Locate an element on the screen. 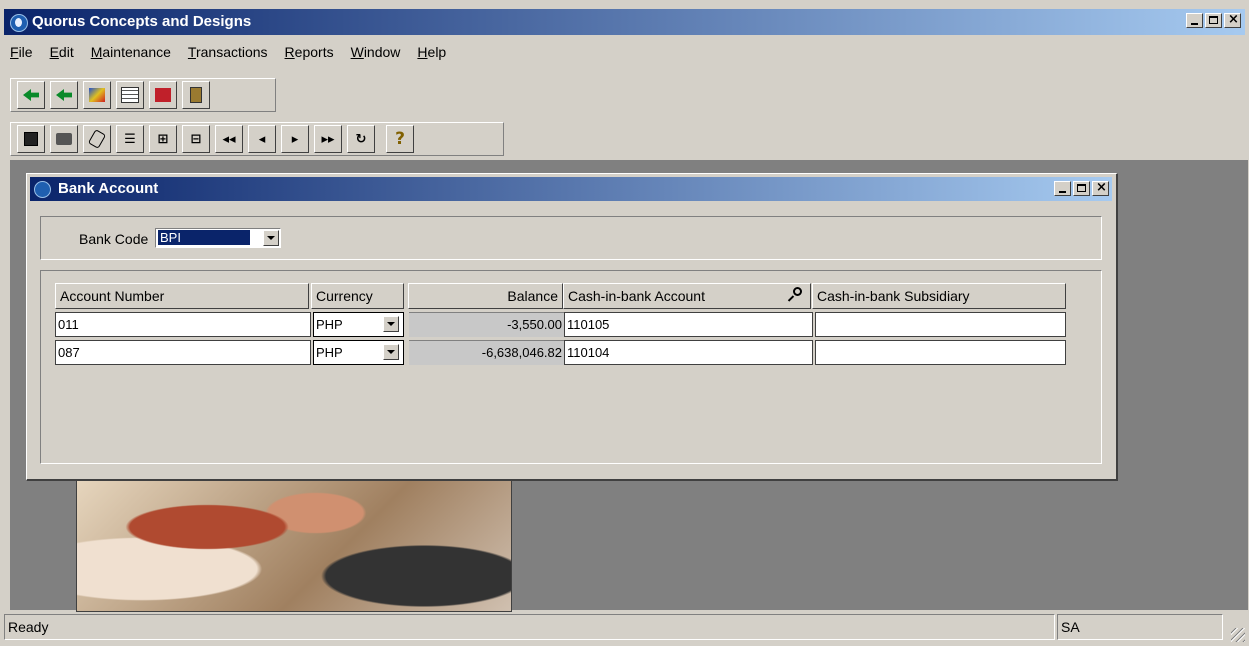  child-window-controls: × is located at coordinates (1080, 188).